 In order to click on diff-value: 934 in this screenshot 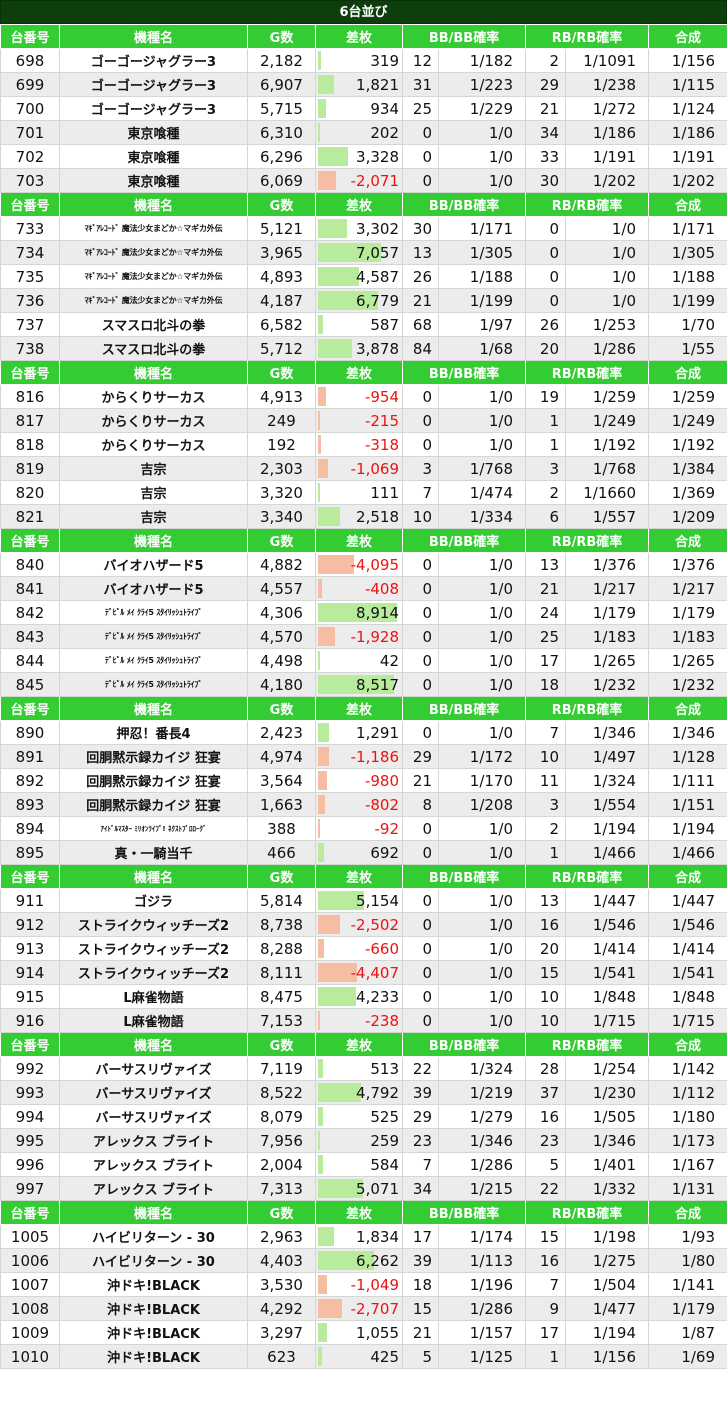, I will do `click(384, 108)`.